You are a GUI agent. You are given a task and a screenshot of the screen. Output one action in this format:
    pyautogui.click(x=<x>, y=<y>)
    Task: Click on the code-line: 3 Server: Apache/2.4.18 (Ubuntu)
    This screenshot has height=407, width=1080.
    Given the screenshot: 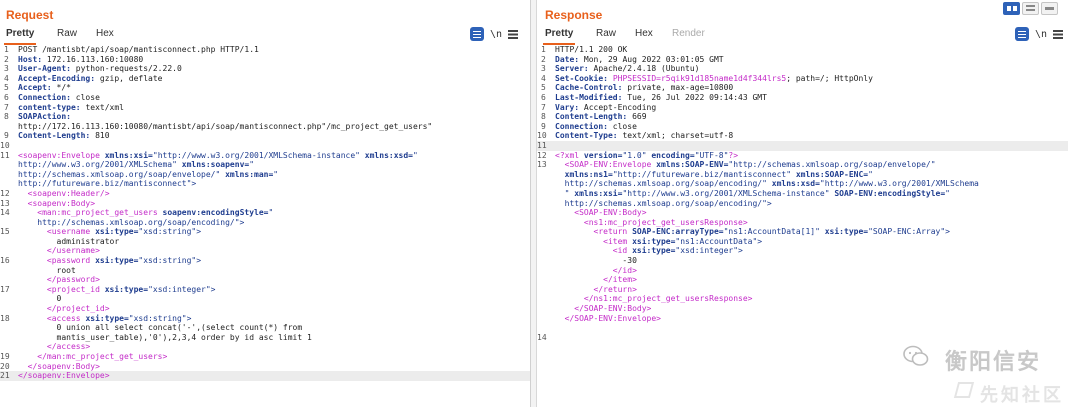 What is the action you would take?
    pyautogui.click(x=802, y=69)
    